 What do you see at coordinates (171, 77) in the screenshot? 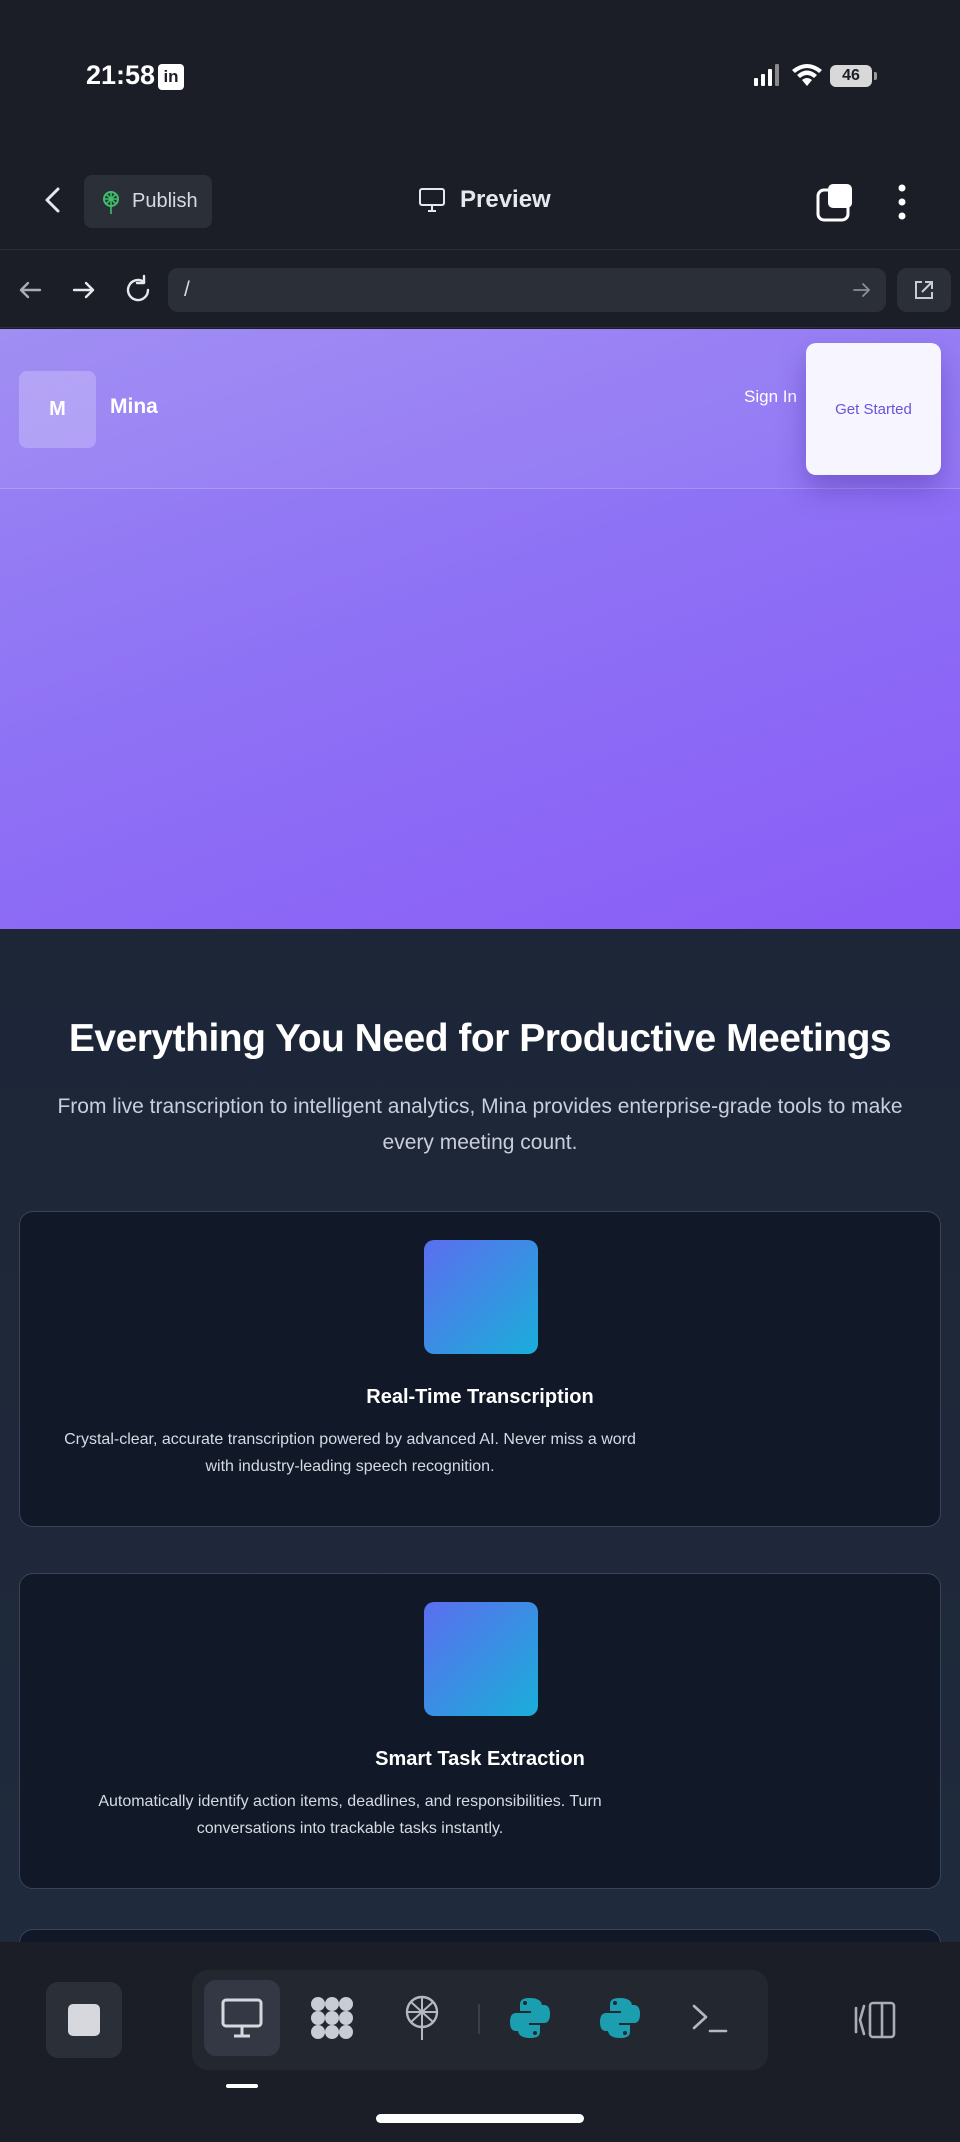
I see `linkedin-icon: in` at bounding box center [171, 77].